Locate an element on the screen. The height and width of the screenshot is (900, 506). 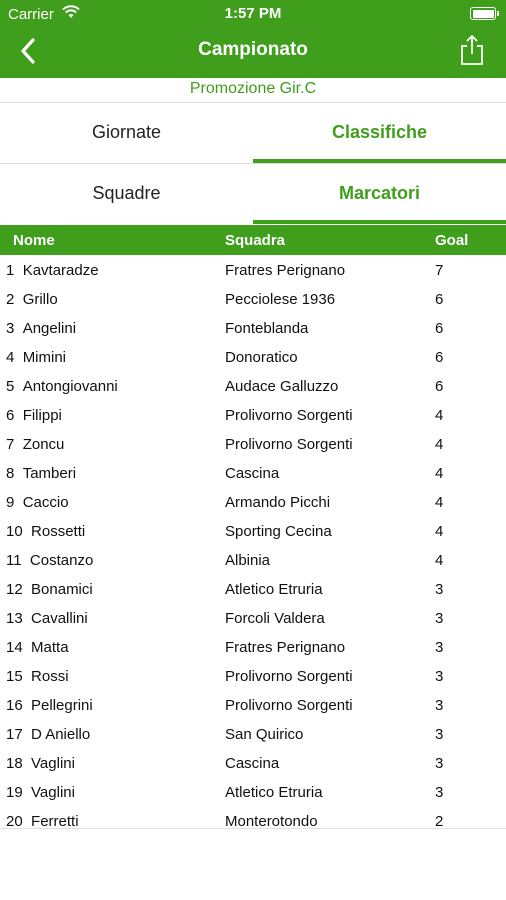
scorer-team: San Quirico is located at coordinates (264, 734).